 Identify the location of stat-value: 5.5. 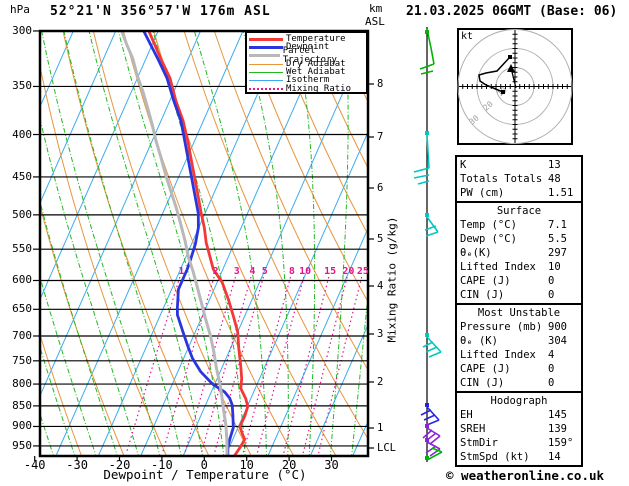
(557, 239).